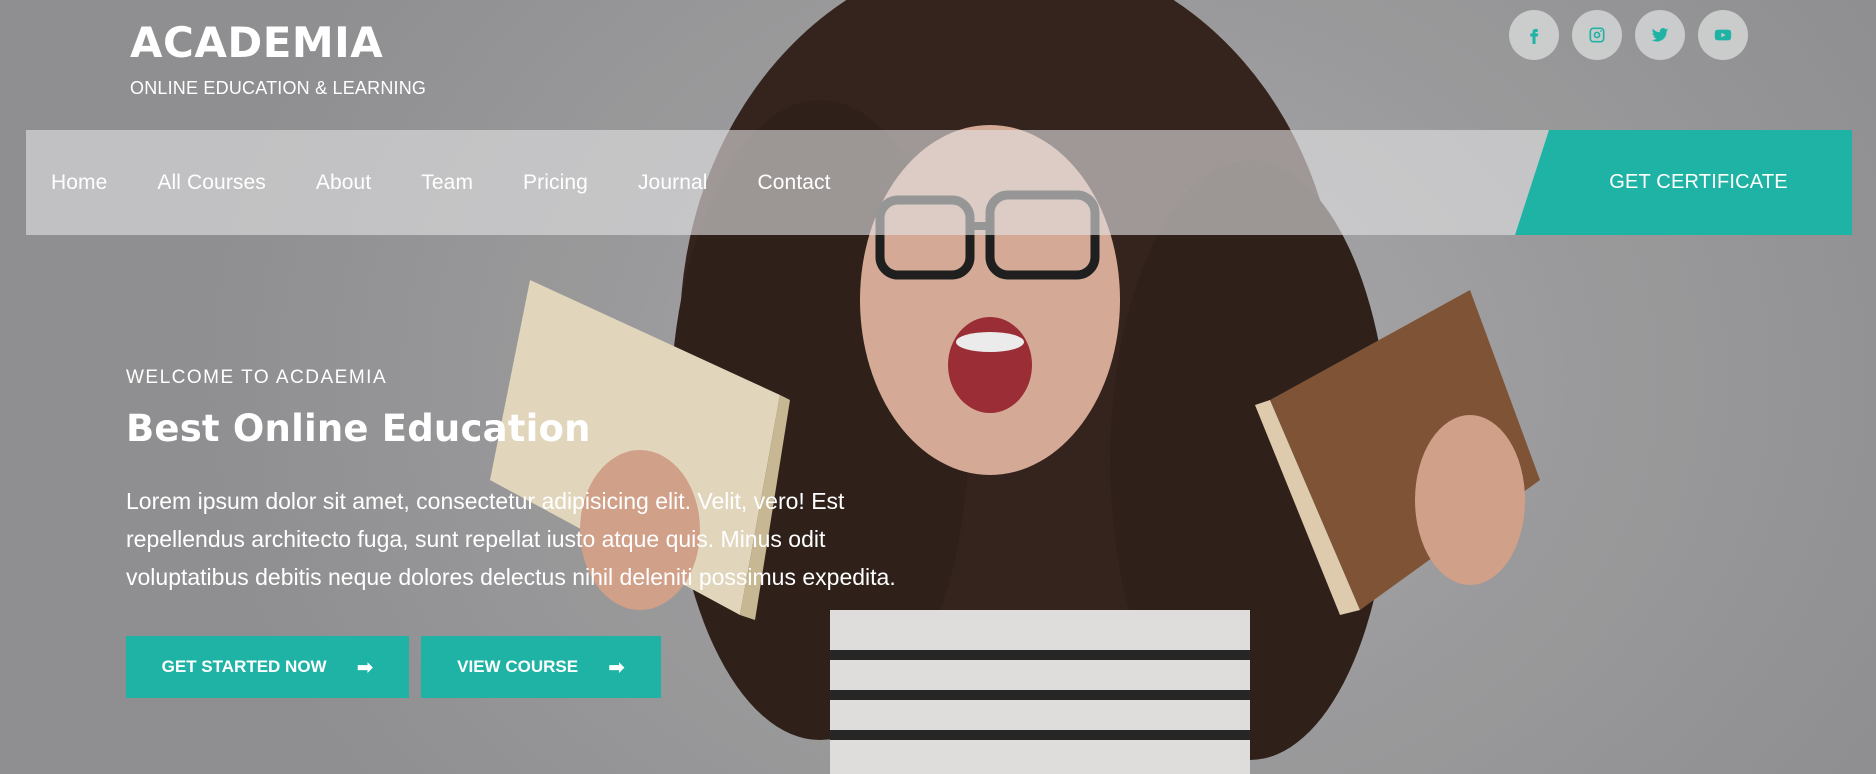  I want to click on nav-item-all-courses: All Courses, so click(211, 183).